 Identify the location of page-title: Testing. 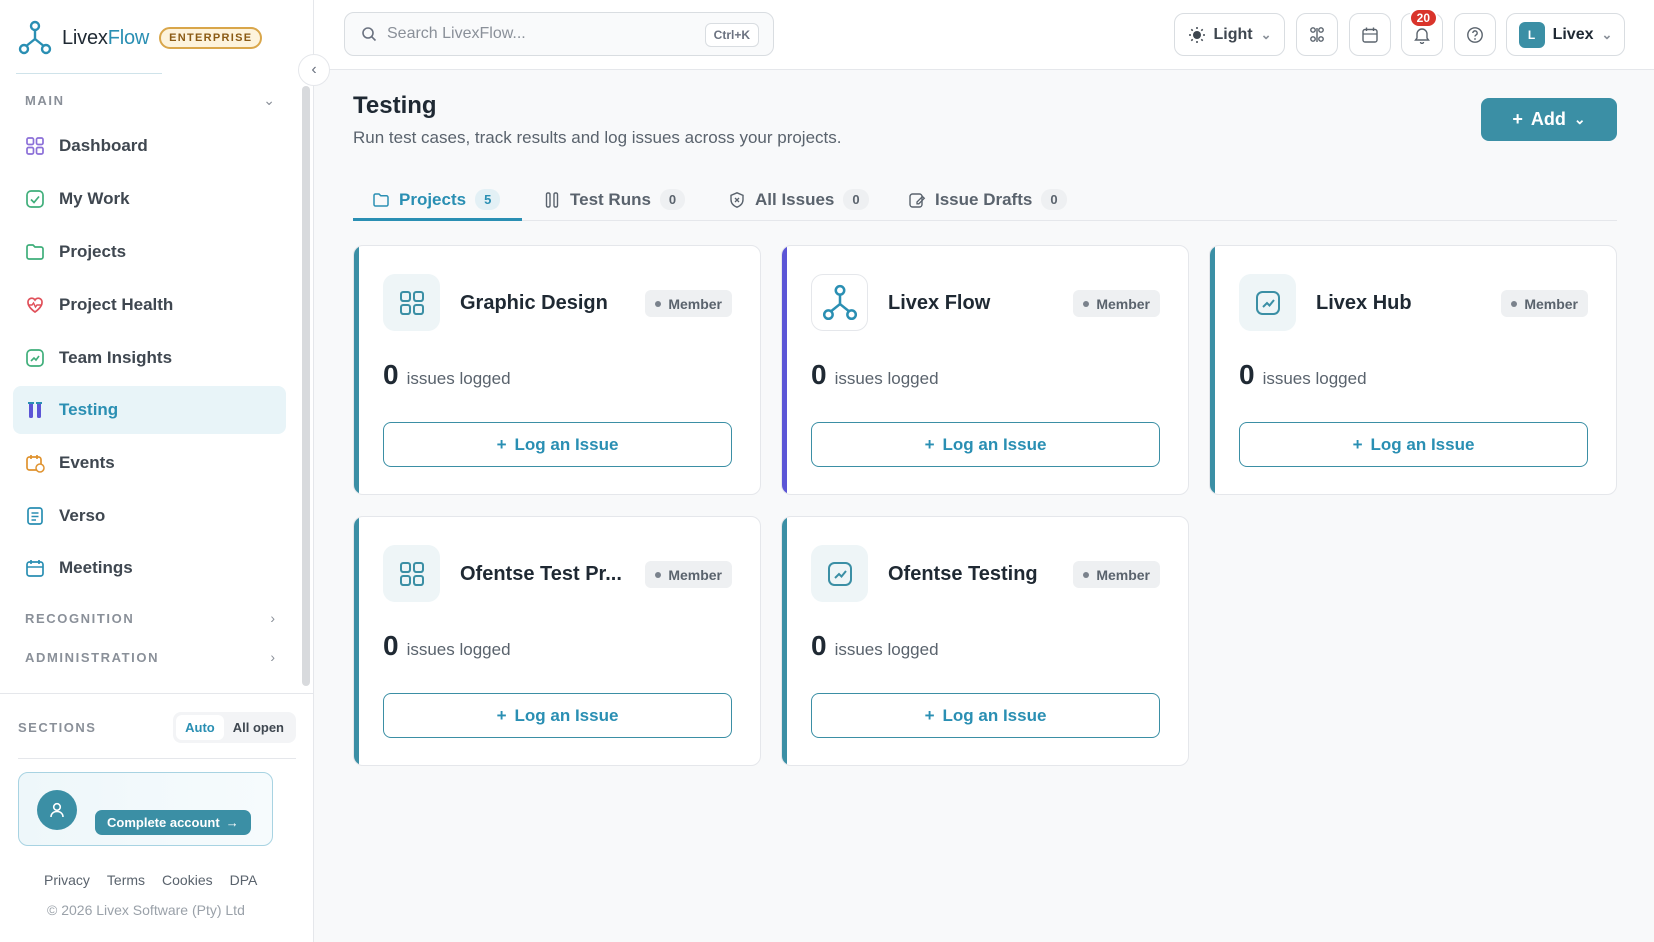
(395, 105).